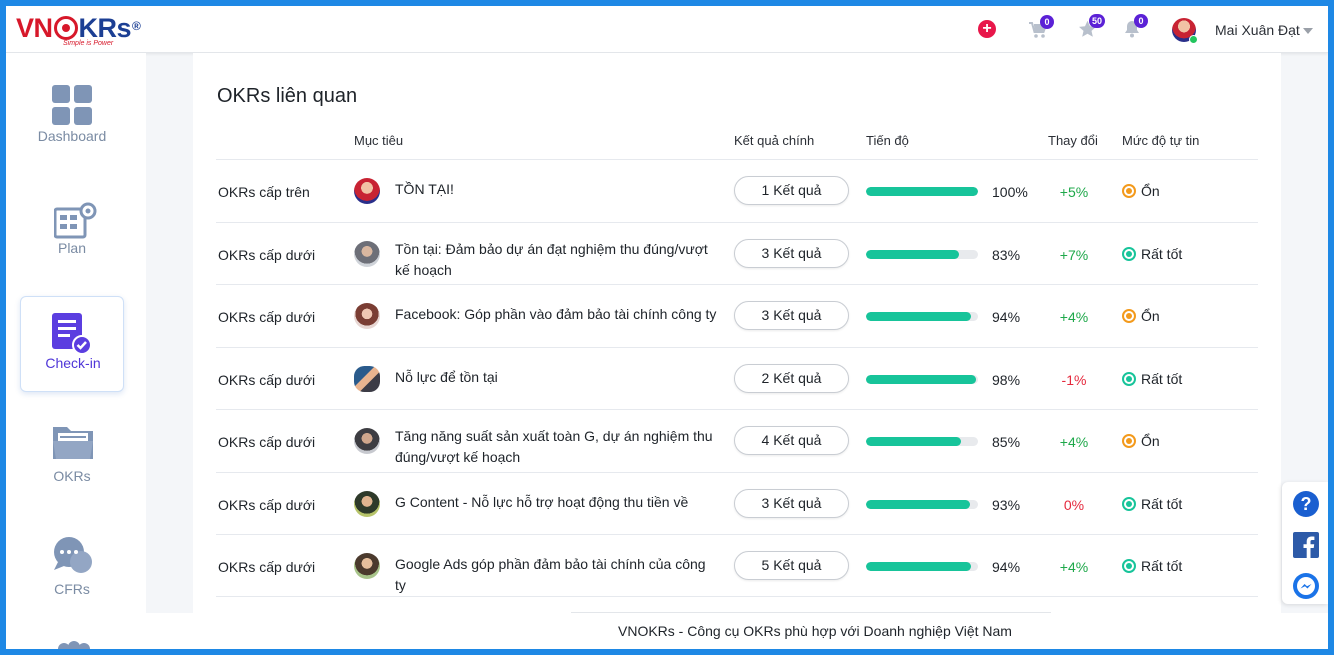  I want to click on star-icon: 50, so click(1092, 28).